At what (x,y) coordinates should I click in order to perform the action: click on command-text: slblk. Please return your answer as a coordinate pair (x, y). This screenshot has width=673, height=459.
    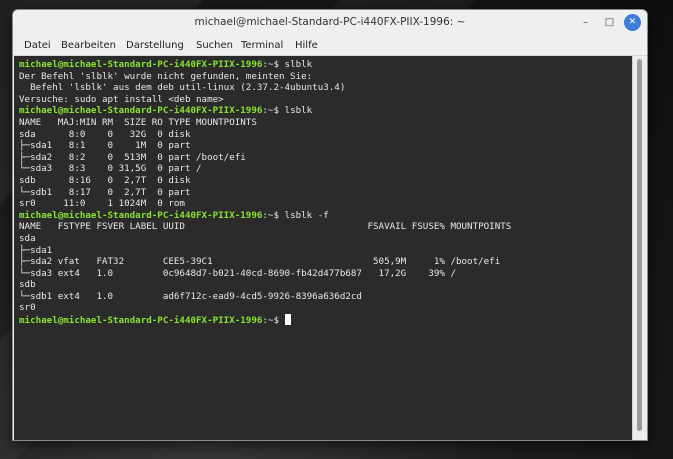
    Looking at the image, I should click on (298, 64).